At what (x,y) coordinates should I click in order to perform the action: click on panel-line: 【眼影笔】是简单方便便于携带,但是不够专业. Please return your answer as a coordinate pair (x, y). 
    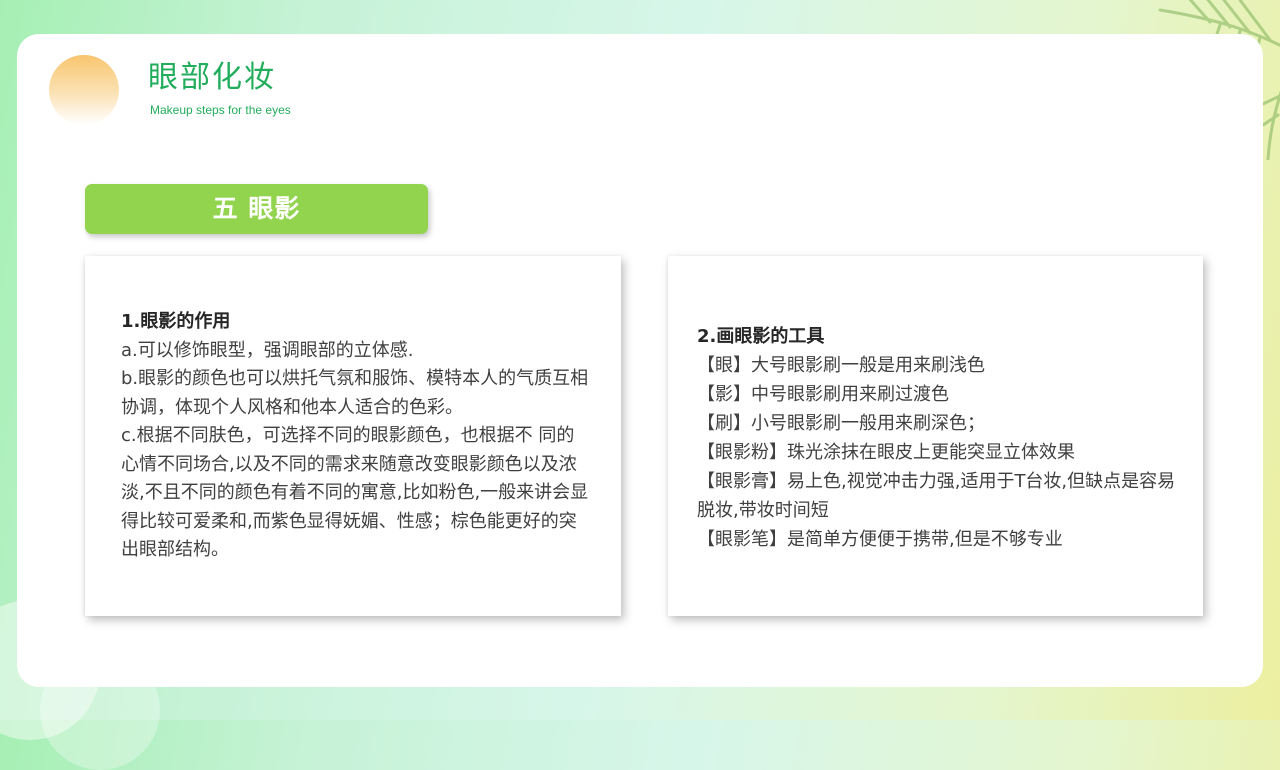
    Looking at the image, I should click on (880, 539).